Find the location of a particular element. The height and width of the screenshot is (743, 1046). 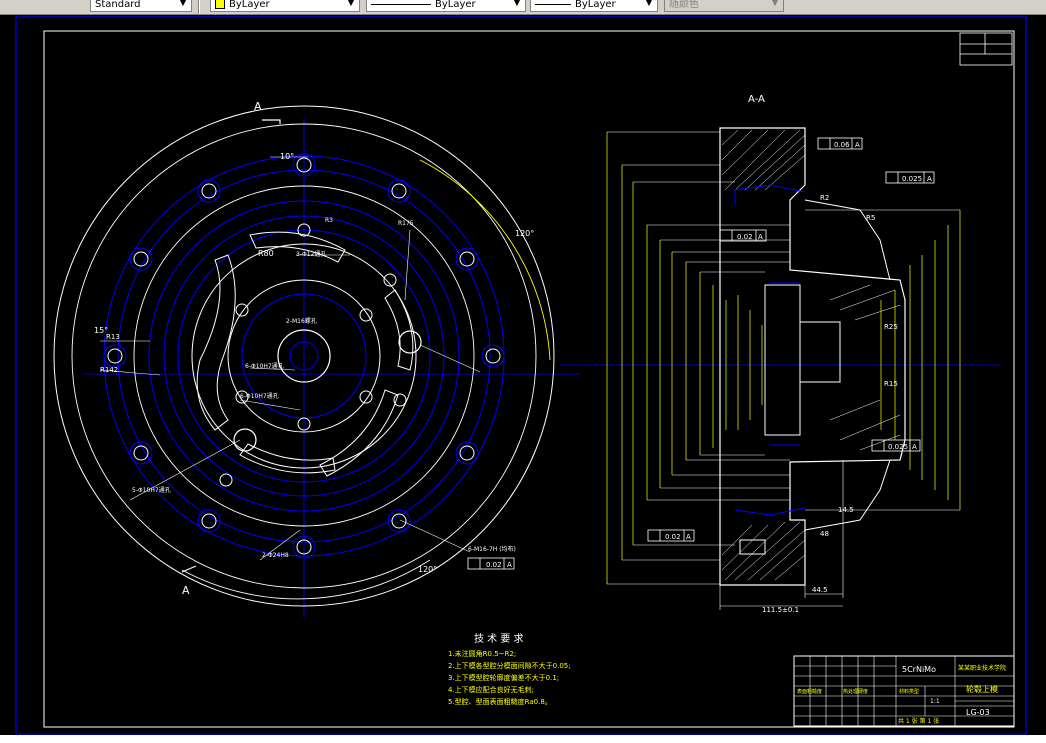

tol-value-mid: 0.02 is located at coordinates (745, 237).